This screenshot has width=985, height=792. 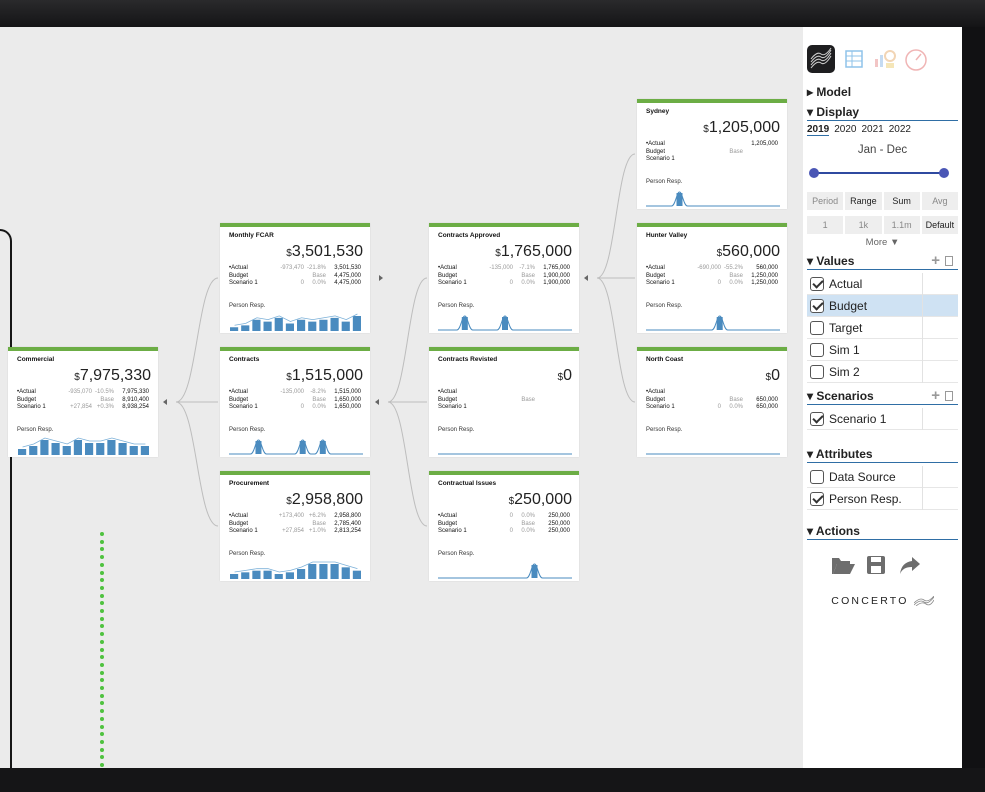 What do you see at coordinates (667, 235) in the screenshot?
I see `node-title: Hunter Valley` at bounding box center [667, 235].